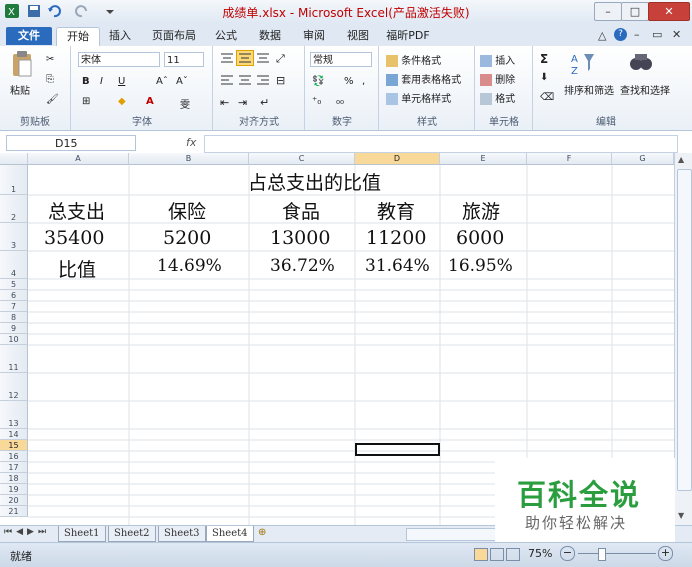  What do you see at coordinates (263, 58) in the screenshot?
I see `align-bottom-icon` at bounding box center [263, 58].